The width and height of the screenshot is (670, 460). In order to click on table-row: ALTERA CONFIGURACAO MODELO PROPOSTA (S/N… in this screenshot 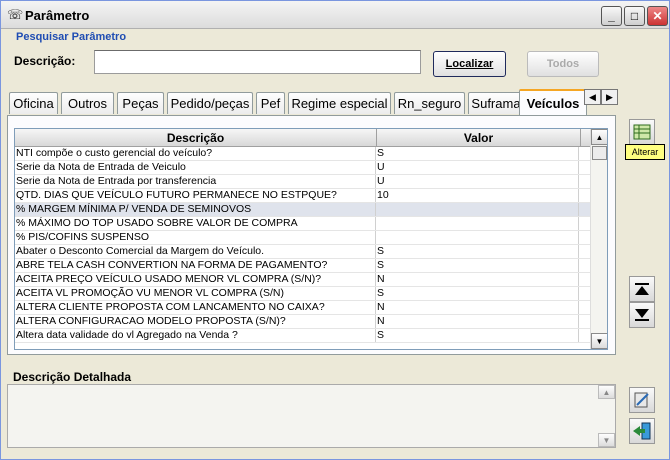, I will do `click(303, 322)`.